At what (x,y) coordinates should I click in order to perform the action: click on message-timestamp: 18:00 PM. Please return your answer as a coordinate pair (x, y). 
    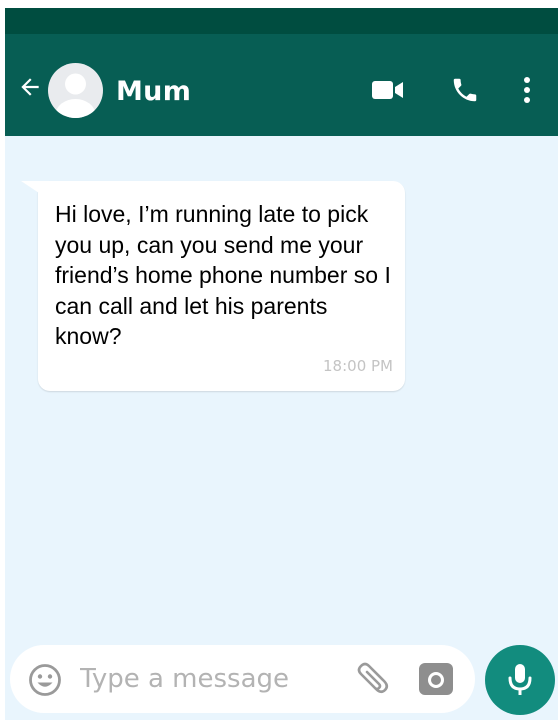
    Looking at the image, I should click on (358, 366).